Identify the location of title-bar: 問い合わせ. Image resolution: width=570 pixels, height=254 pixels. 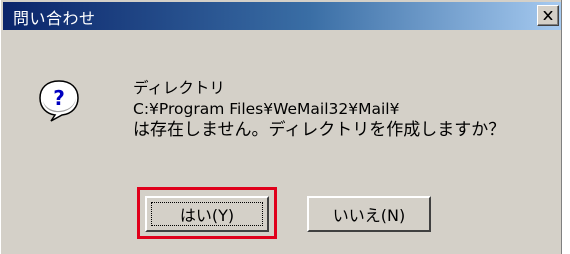
(282, 16).